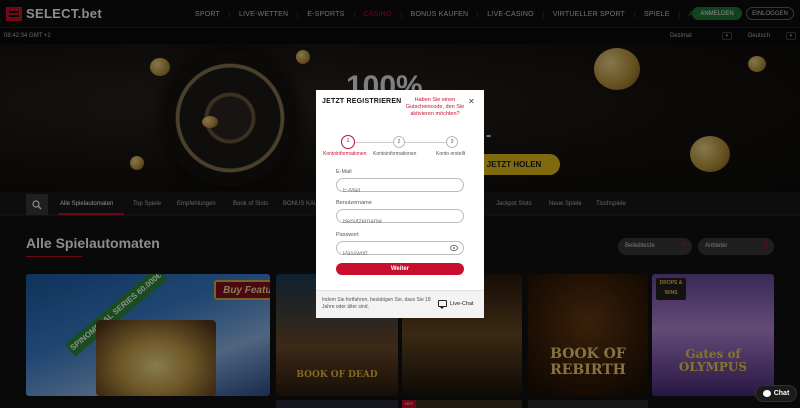 Image resolution: width=800 pixels, height=408 pixels. I want to click on step-1: 1, so click(348, 142).